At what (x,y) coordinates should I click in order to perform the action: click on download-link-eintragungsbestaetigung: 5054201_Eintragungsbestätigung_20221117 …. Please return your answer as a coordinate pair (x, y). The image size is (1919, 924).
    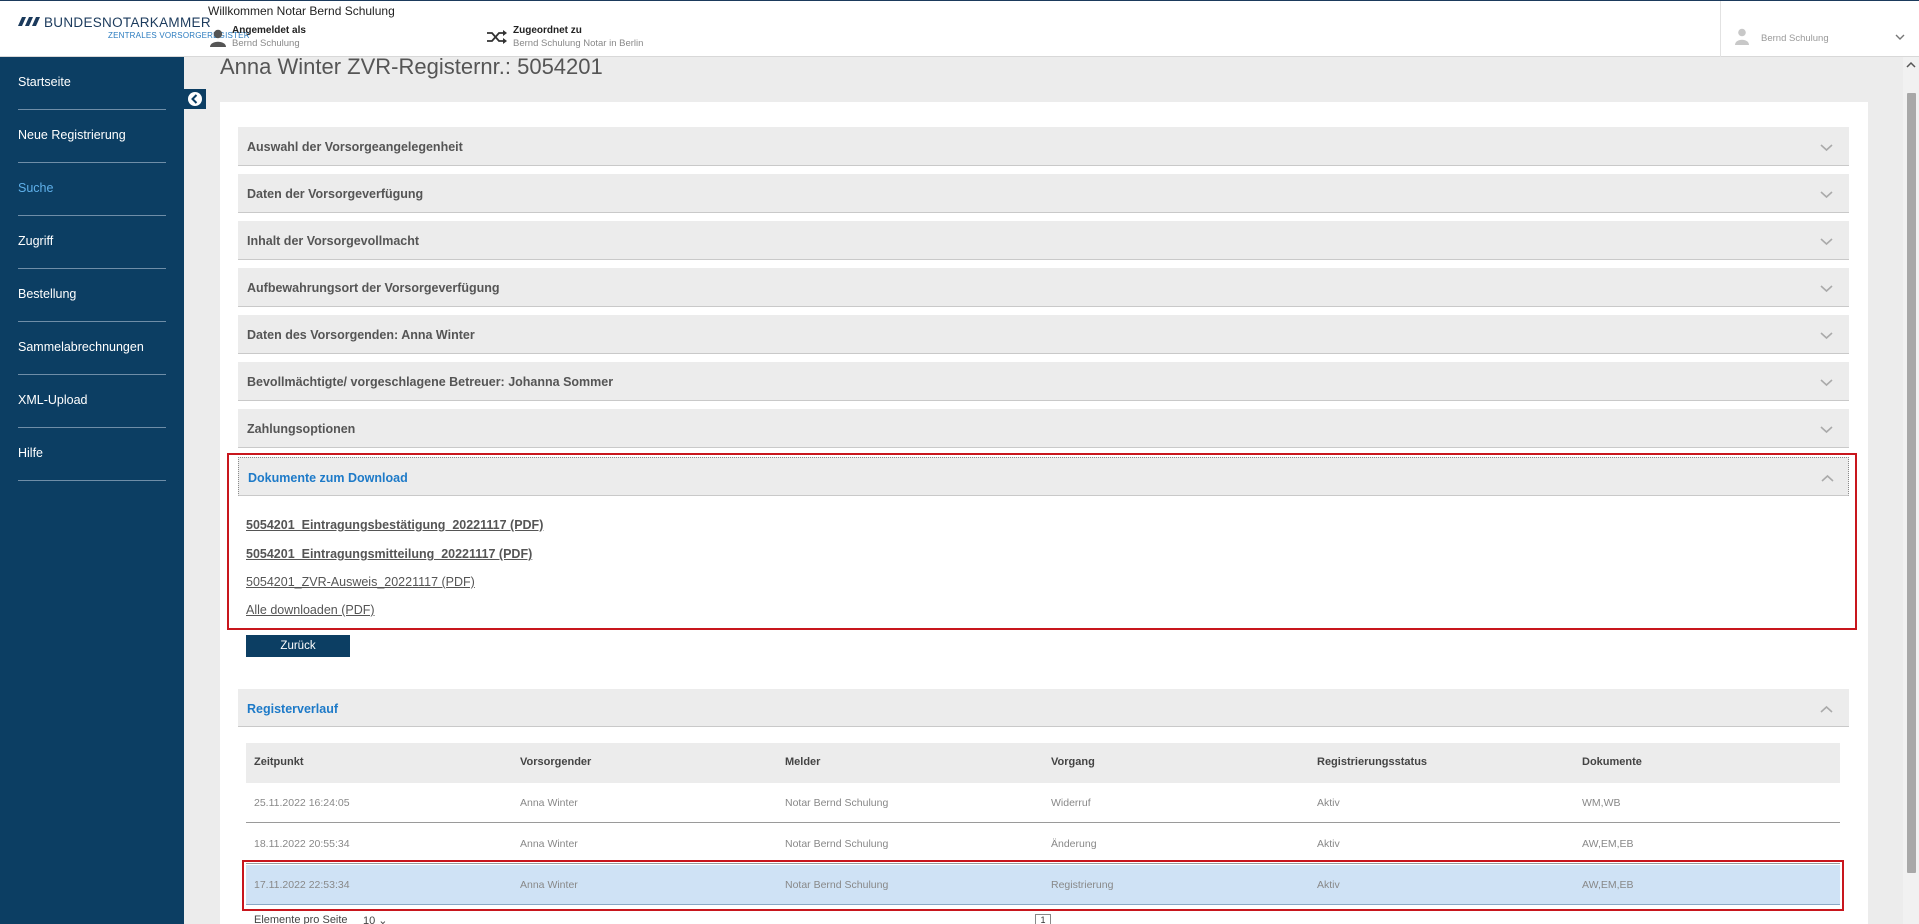
    Looking at the image, I should click on (394, 525).